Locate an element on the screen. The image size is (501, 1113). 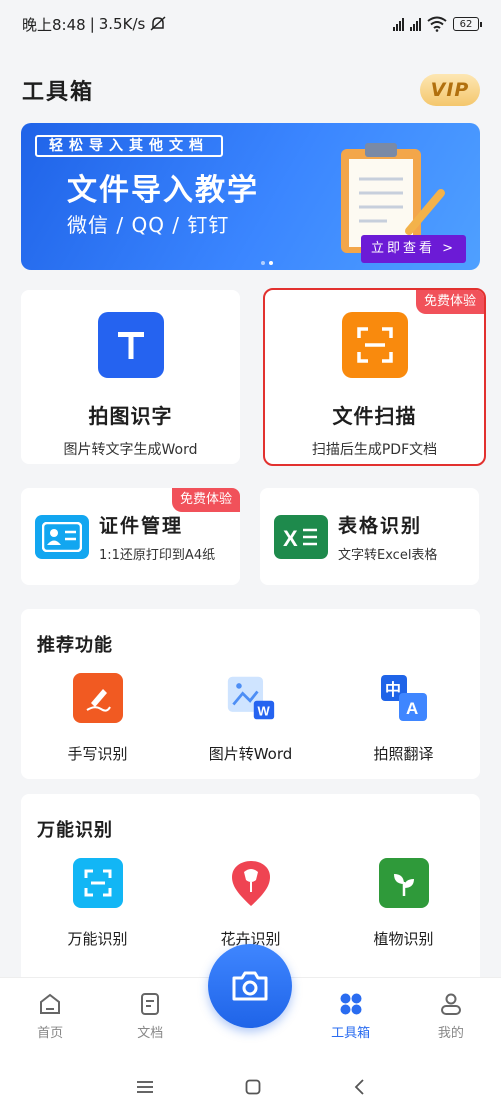
home-icon is located at coordinates (50, 1004).